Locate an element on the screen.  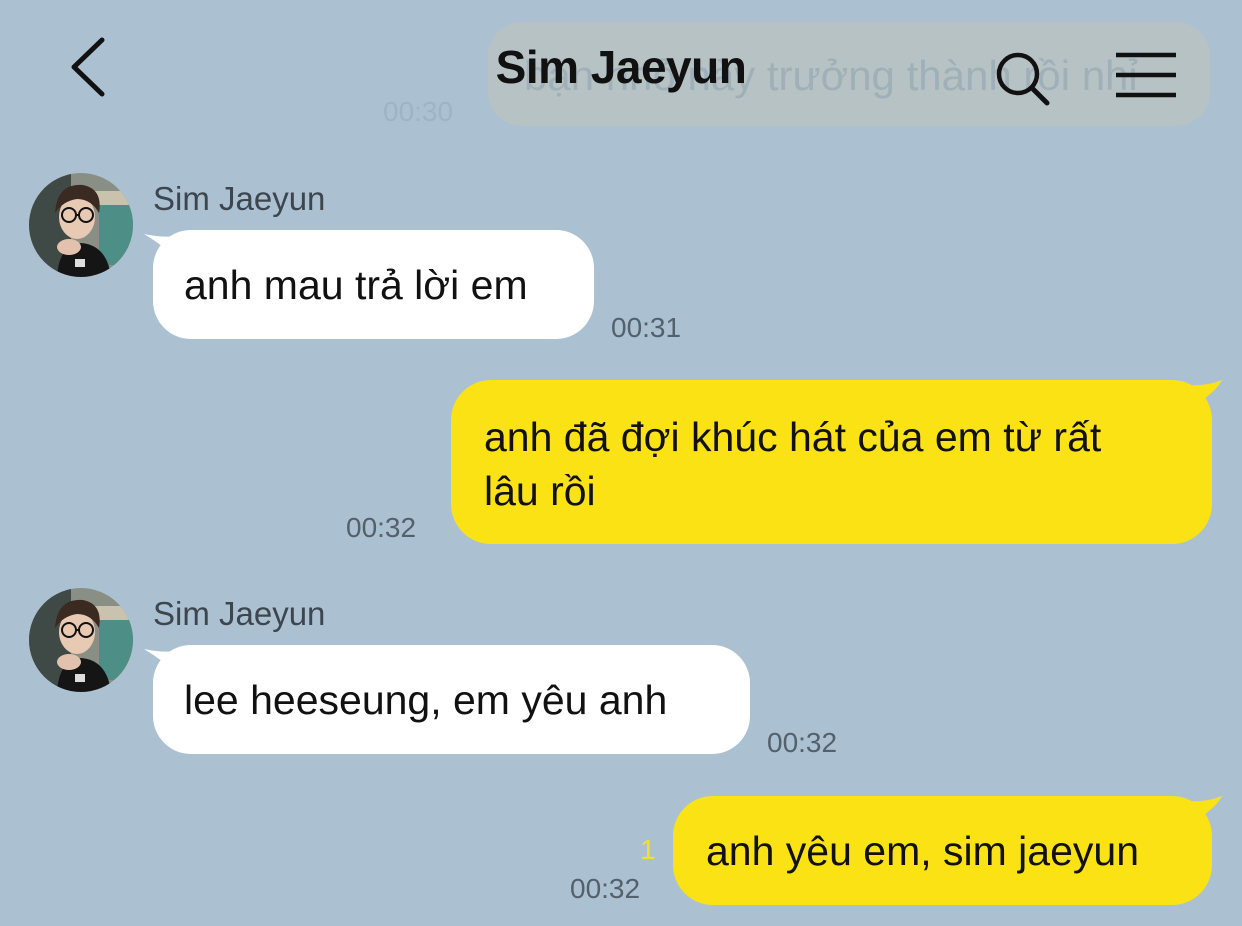
message-bubble: anh mau trả lời em is located at coordinates (373, 284).